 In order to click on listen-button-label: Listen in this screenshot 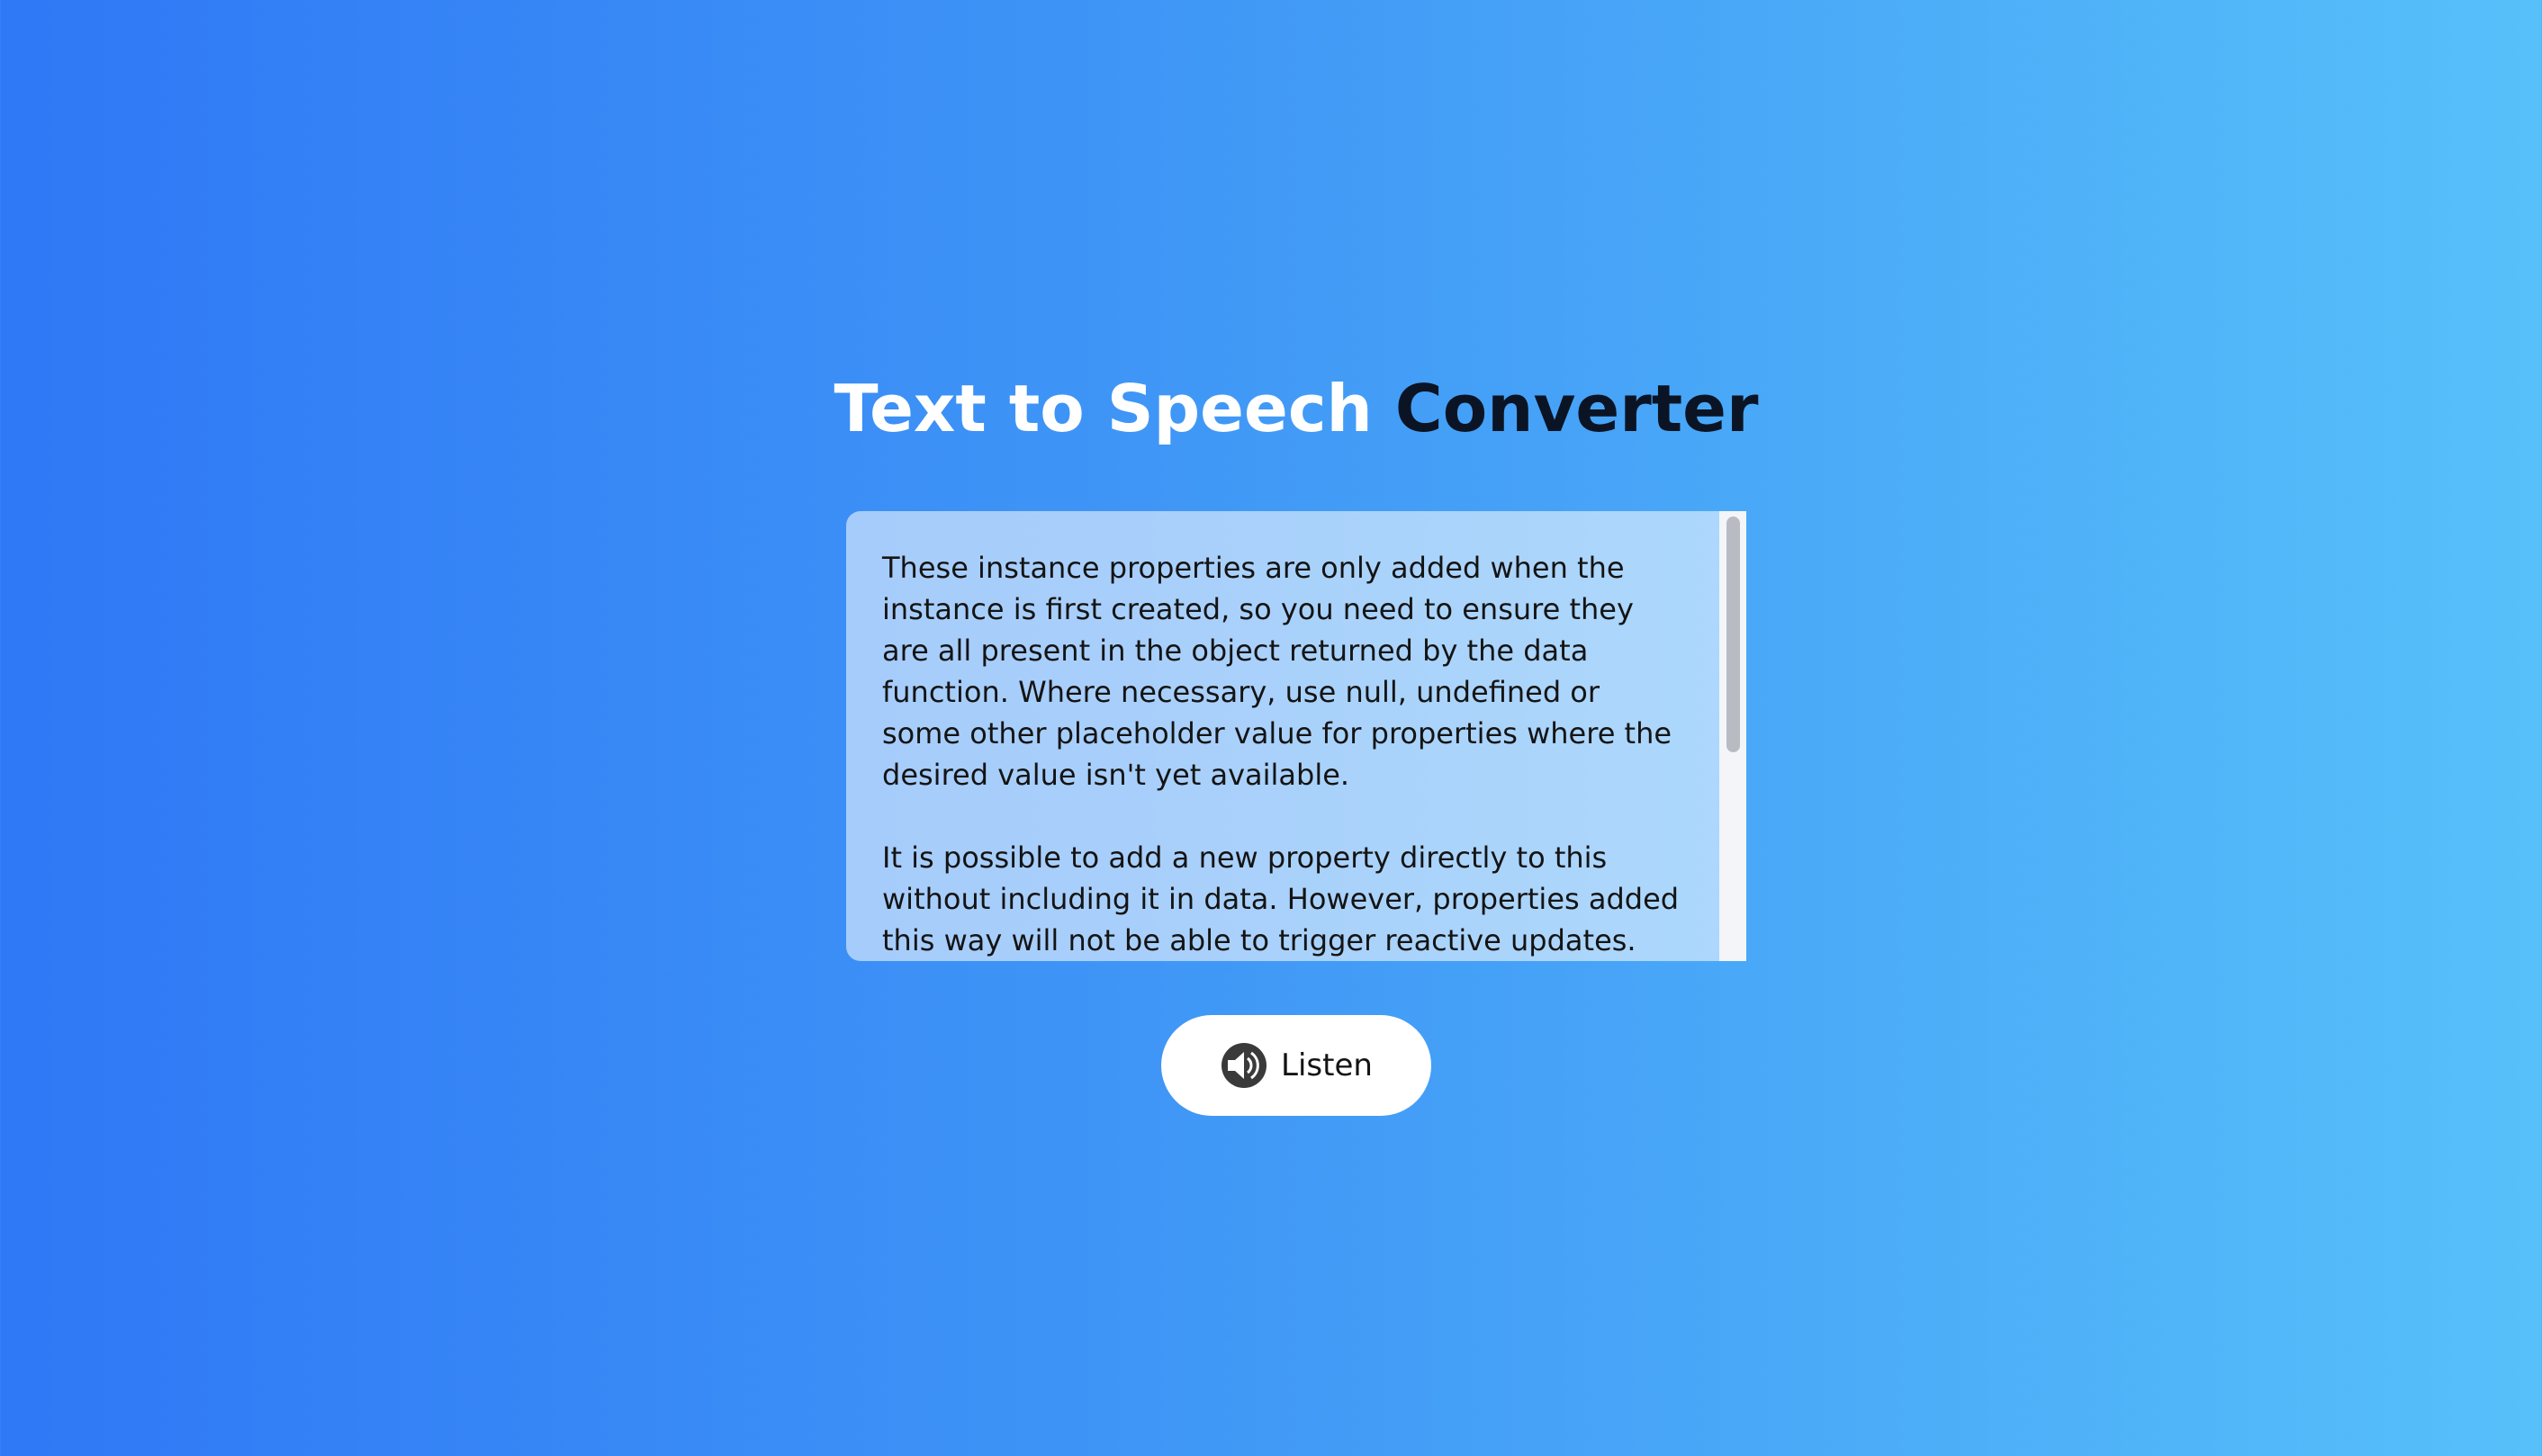, I will do `click(1327, 1065)`.